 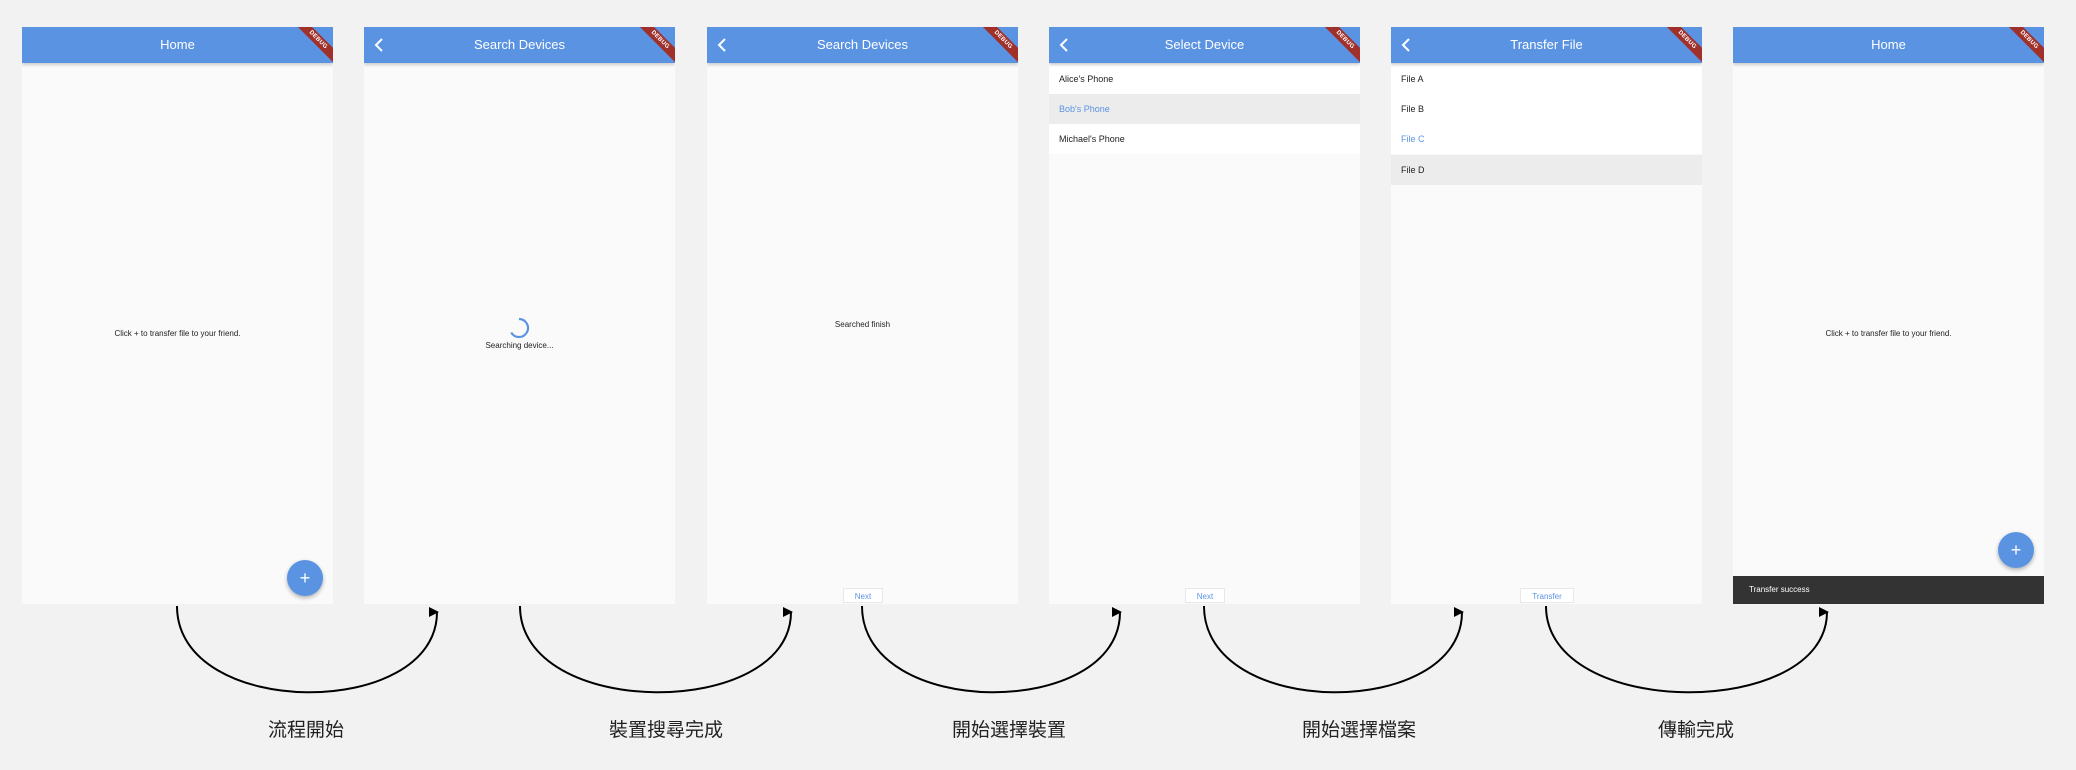 What do you see at coordinates (1696, 730) in the screenshot?
I see `caption-transfer-complete: 傳輸完成` at bounding box center [1696, 730].